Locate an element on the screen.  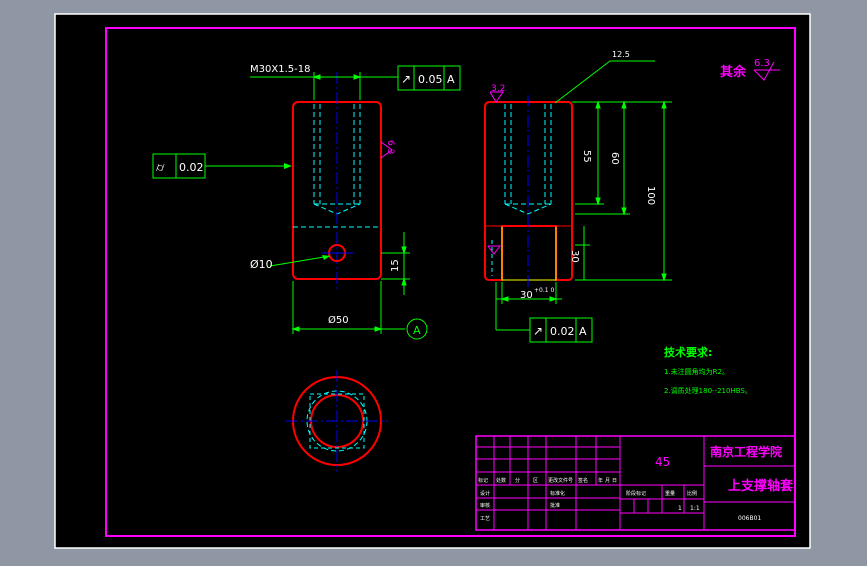
tolerance-left-value: 0.02 is located at coordinates (191, 167).